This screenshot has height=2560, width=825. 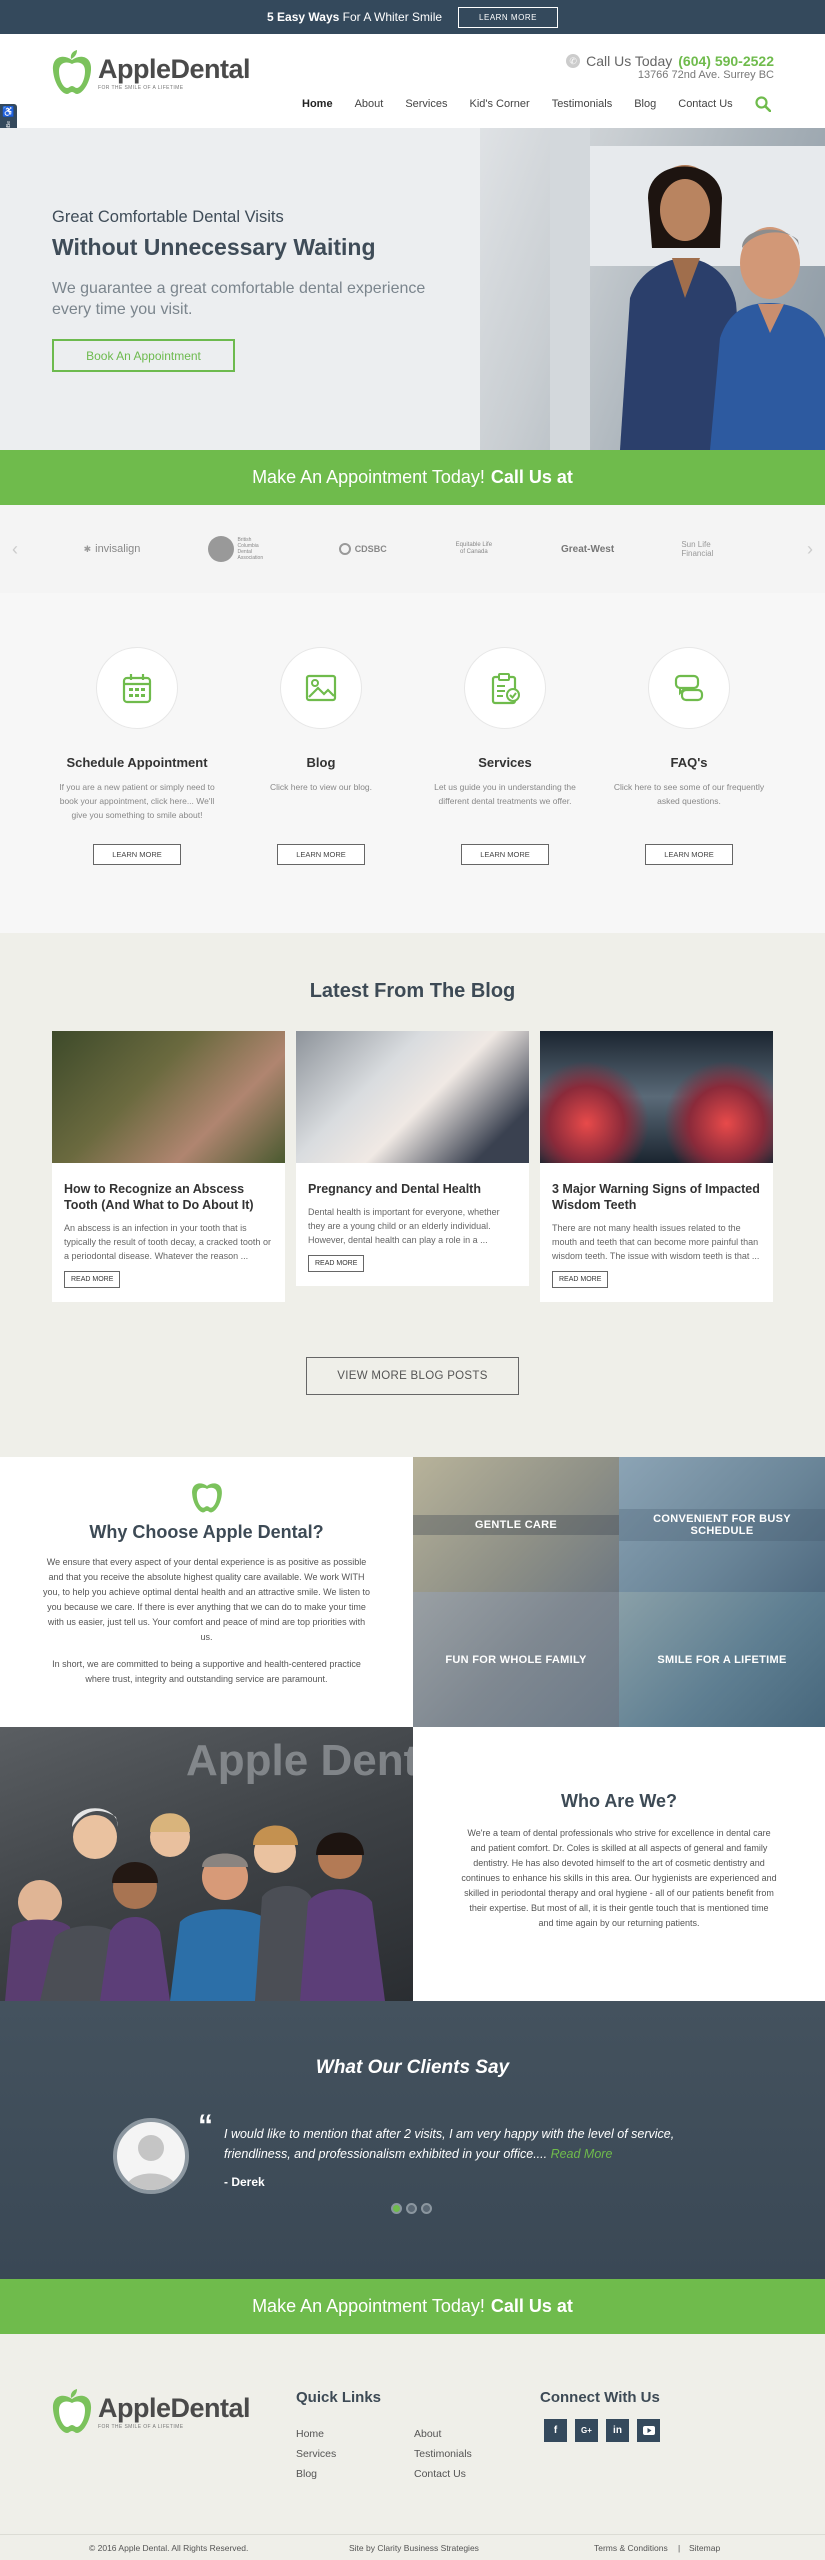 I want to click on logo-tagline: FOR THE SMILE OF A LIFETIME, so click(x=141, y=2426).